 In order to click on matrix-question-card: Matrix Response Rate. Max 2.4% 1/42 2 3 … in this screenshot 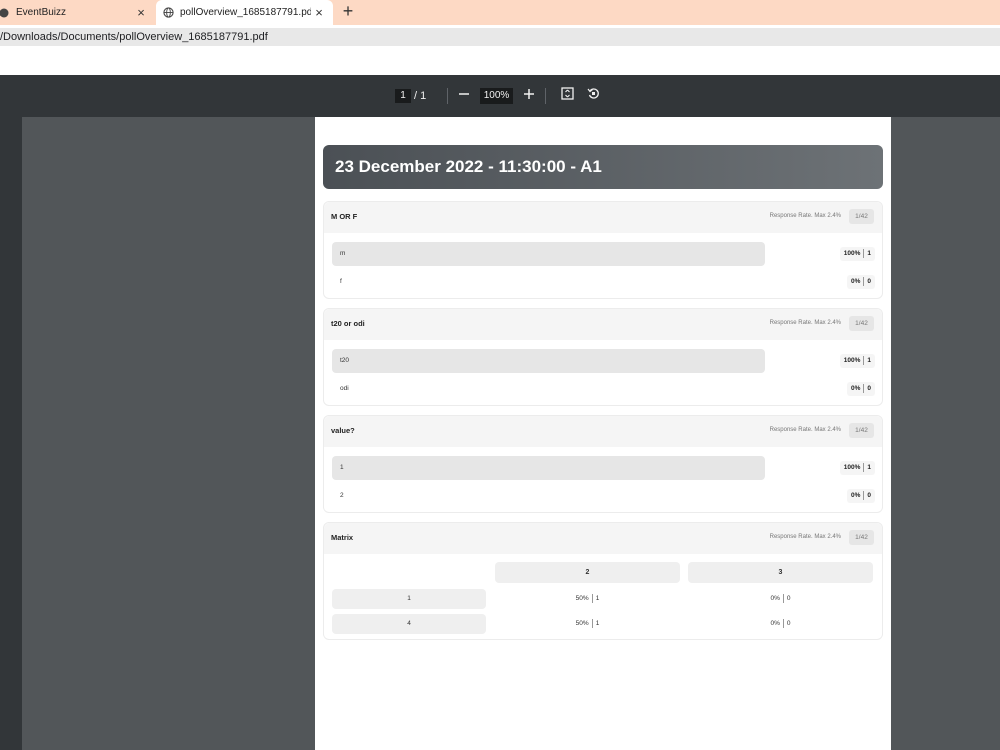, I will do `click(603, 581)`.